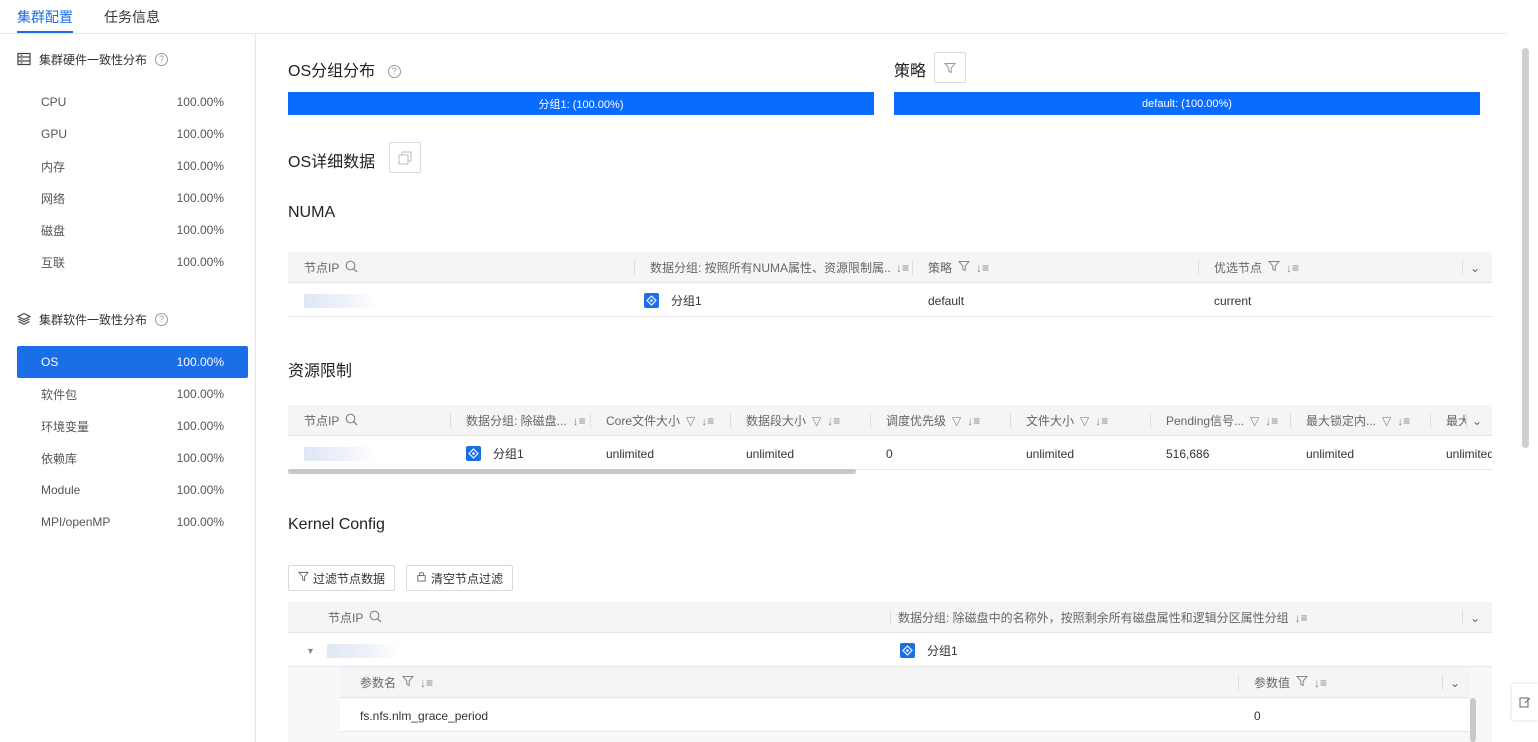 This screenshot has height=742, width=1538. I want to click on sidebar-item-packages: 软件包 100.00%, so click(132, 394).